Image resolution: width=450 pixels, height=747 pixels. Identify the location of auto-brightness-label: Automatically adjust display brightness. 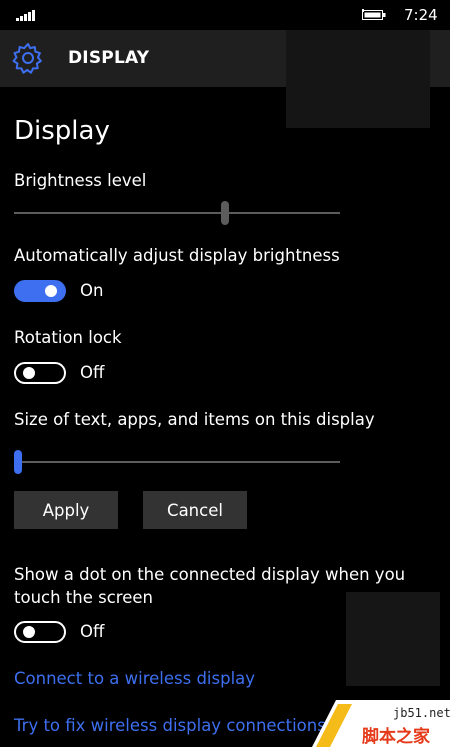
(177, 255).